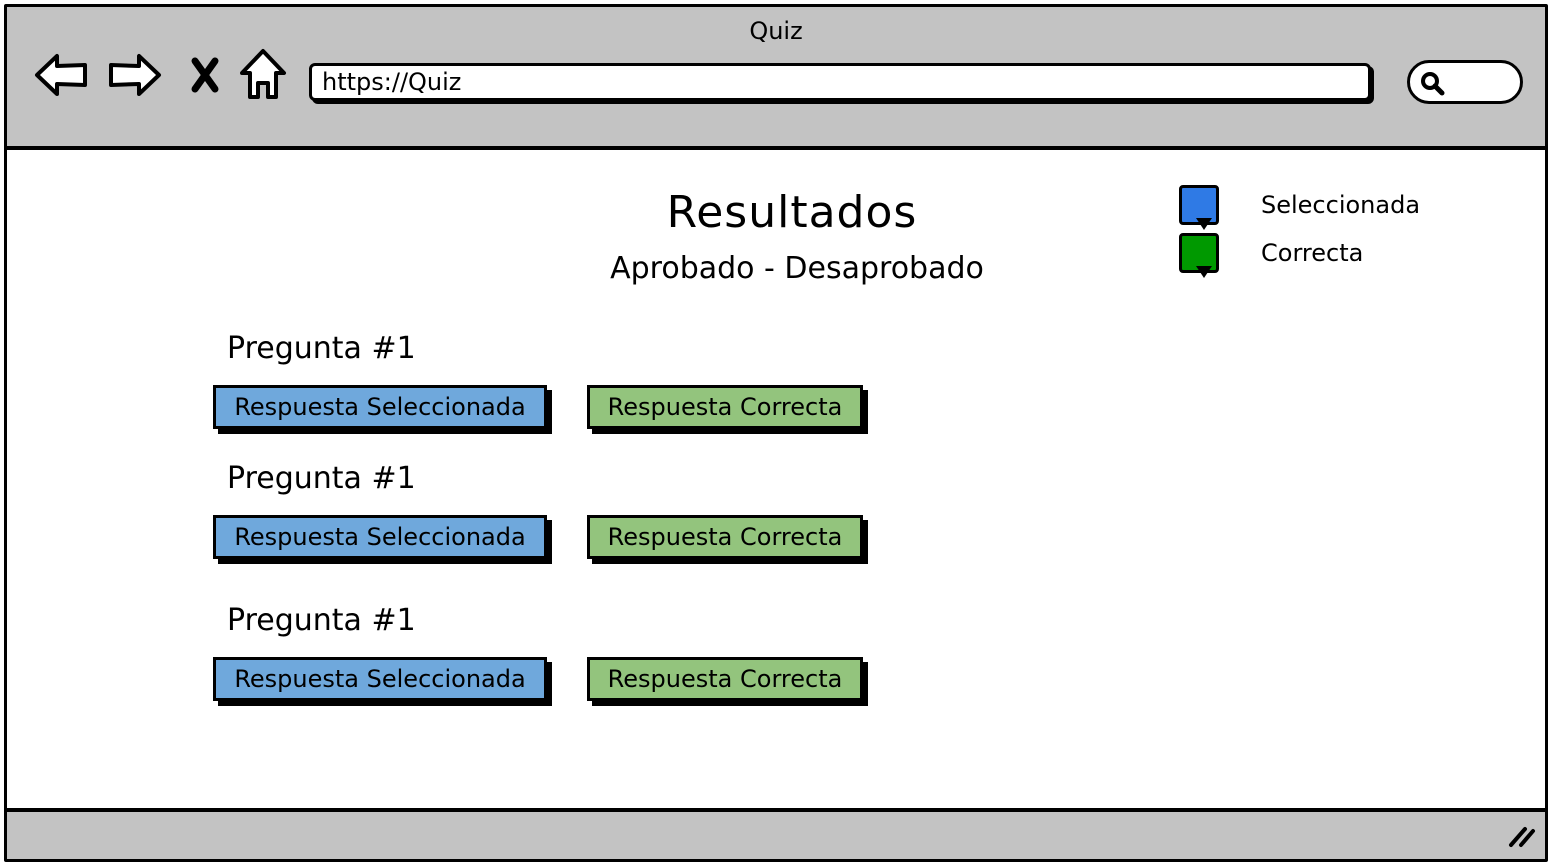 Image resolution: width=1550 pixels, height=864 pixels. What do you see at coordinates (1199, 255) in the screenshot?
I see `legend-swatch-correct` at bounding box center [1199, 255].